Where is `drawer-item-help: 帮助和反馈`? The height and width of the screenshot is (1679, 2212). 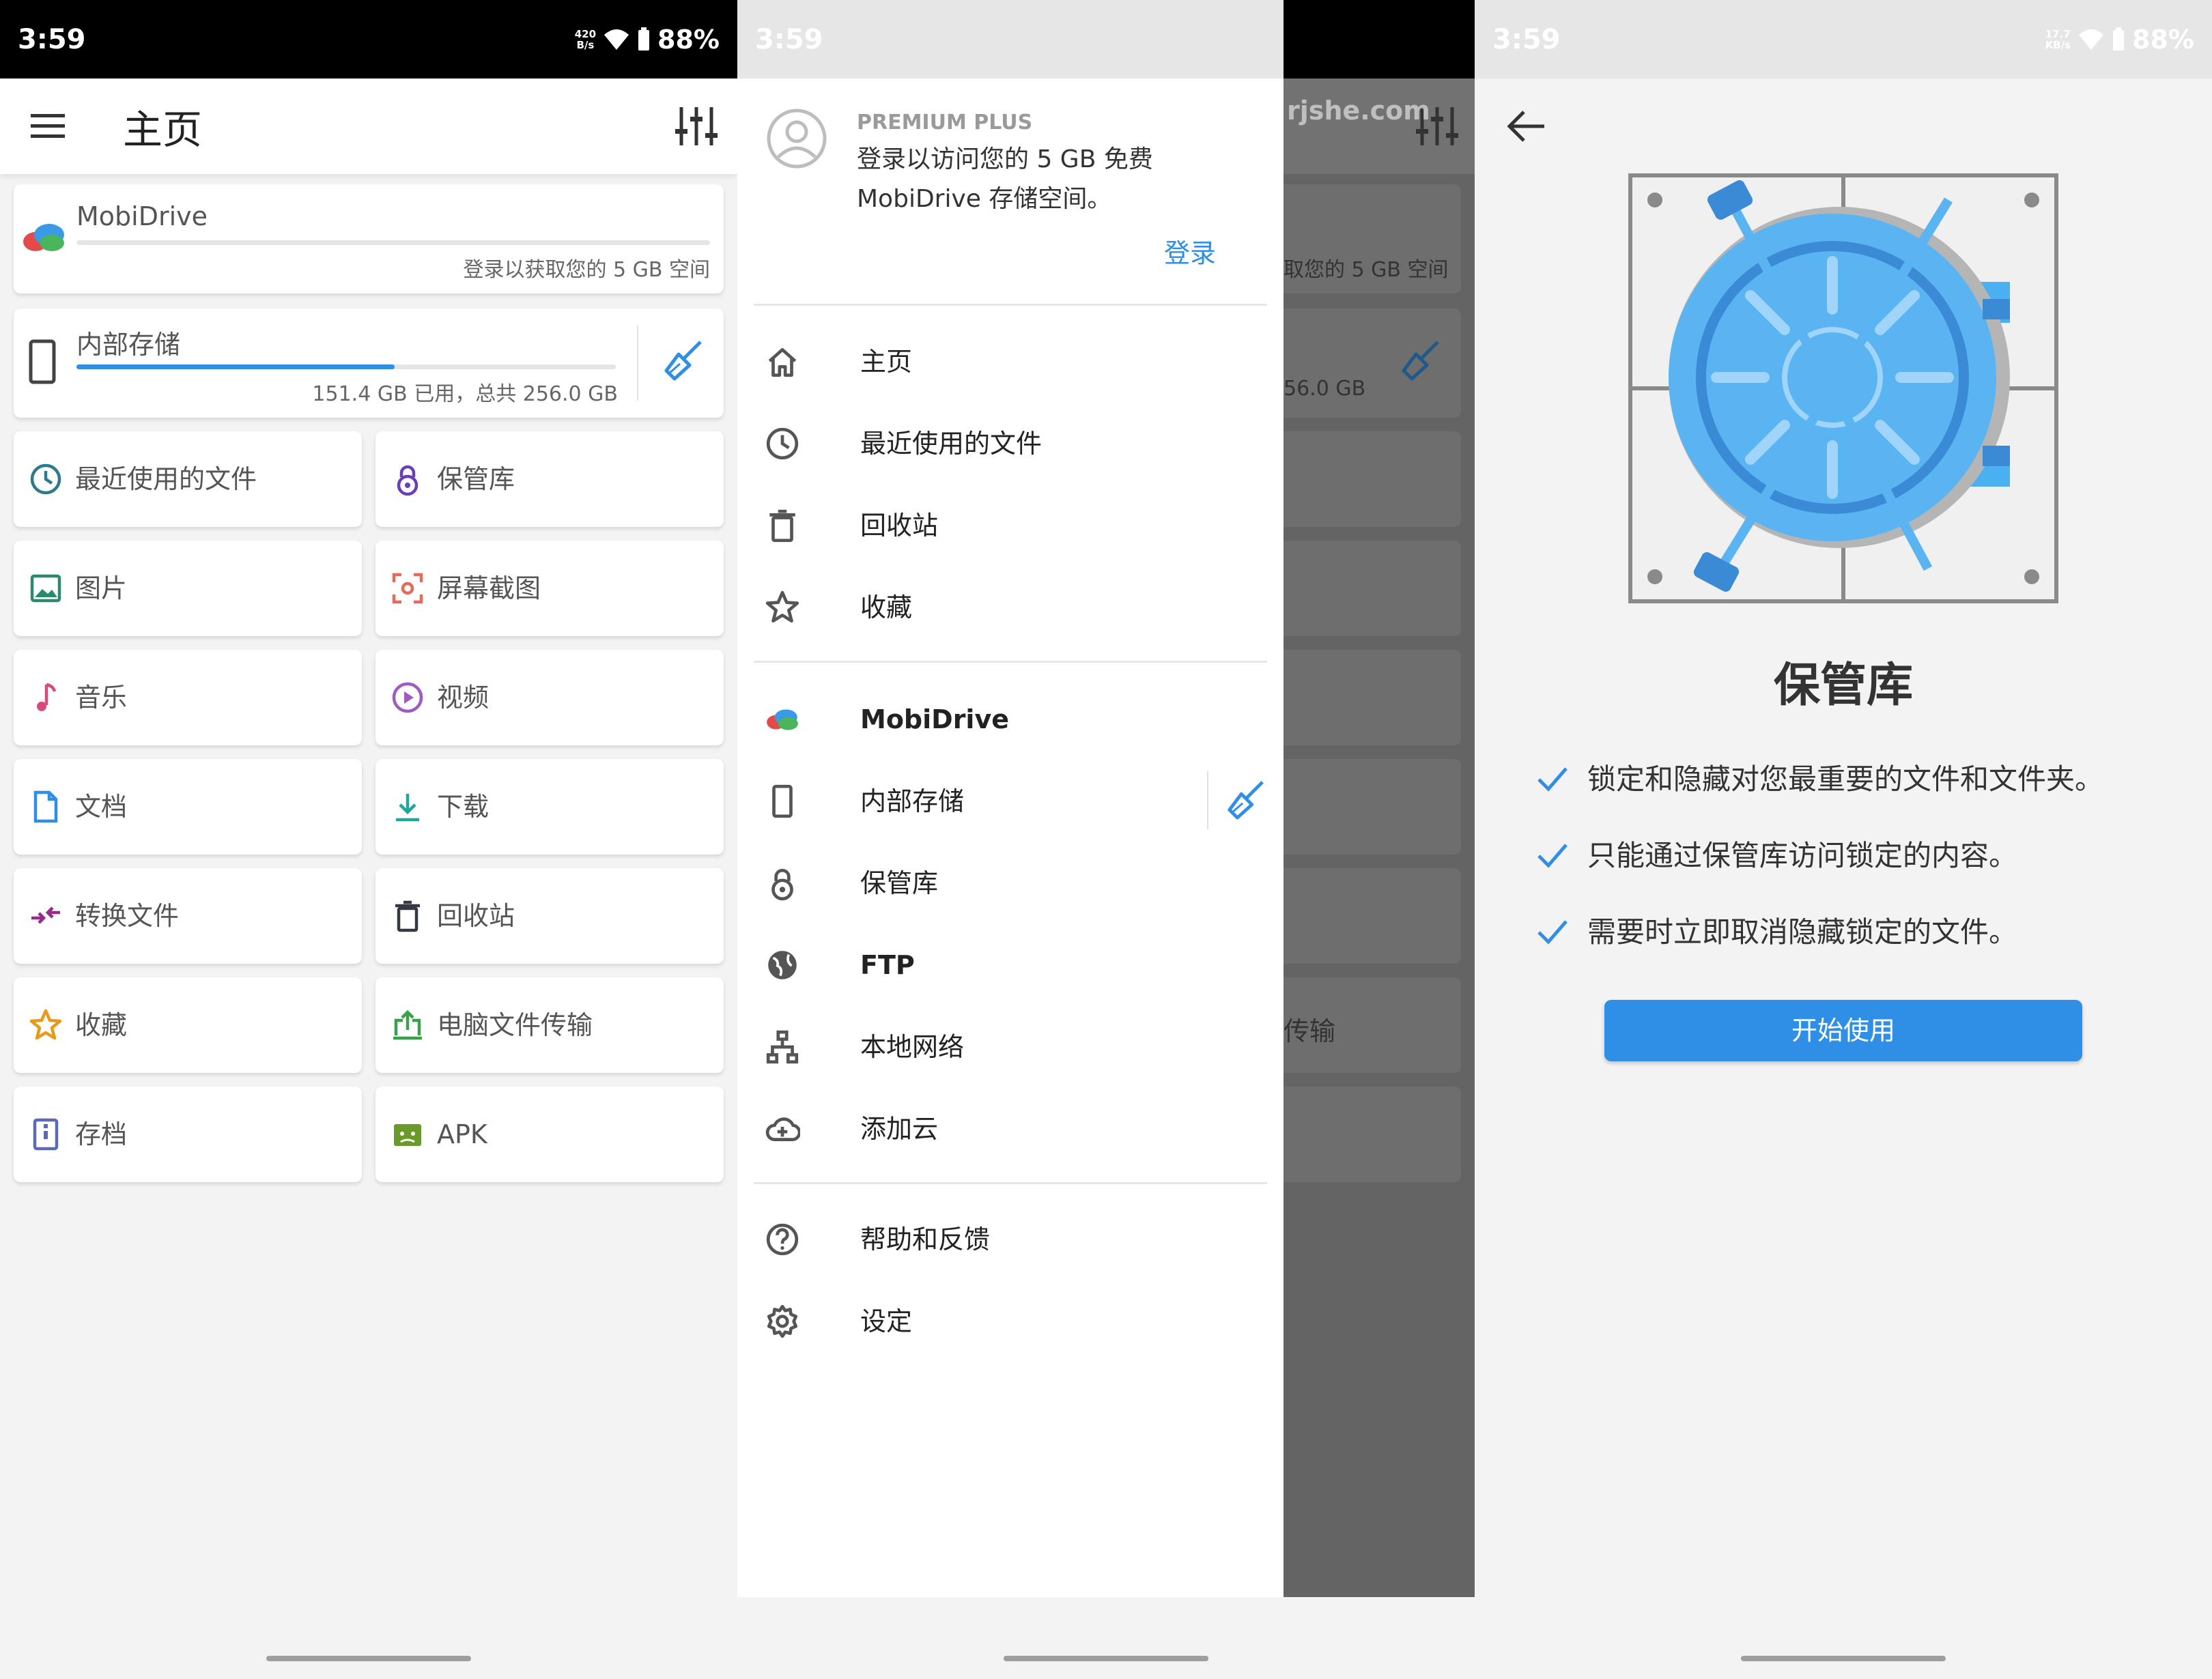 drawer-item-help: 帮助和反馈 is located at coordinates (1010, 1239).